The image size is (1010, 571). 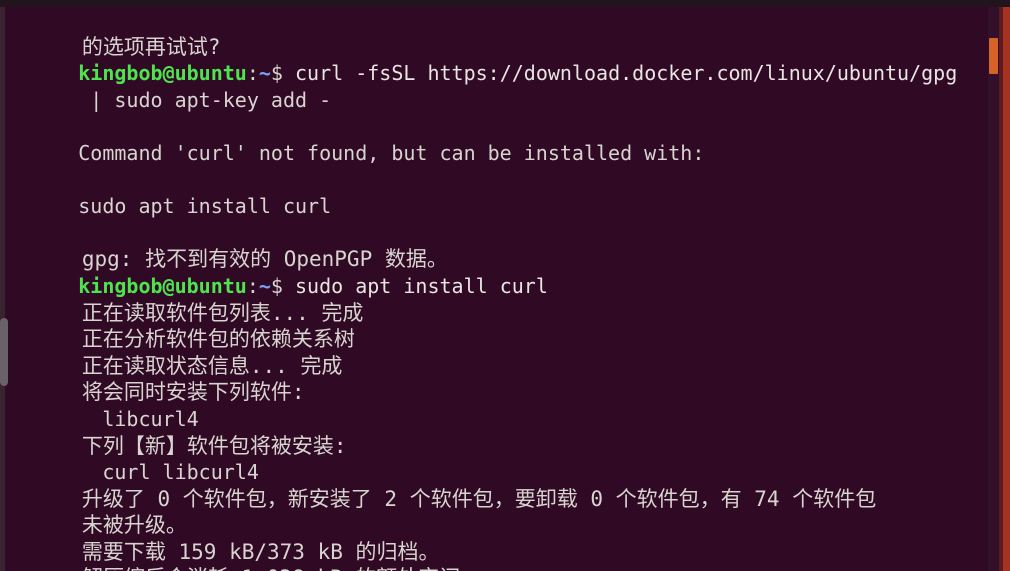 What do you see at coordinates (205, 99) in the screenshot?
I see `terminal-line-text: | sudo apt-key add -` at bounding box center [205, 99].